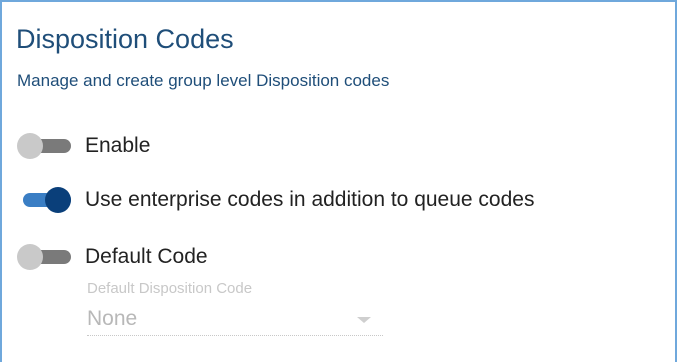  Describe the element at coordinates (170, 288) in the screenshot. I see `default-disposition-code-label: Default Disposition Code` at that location.